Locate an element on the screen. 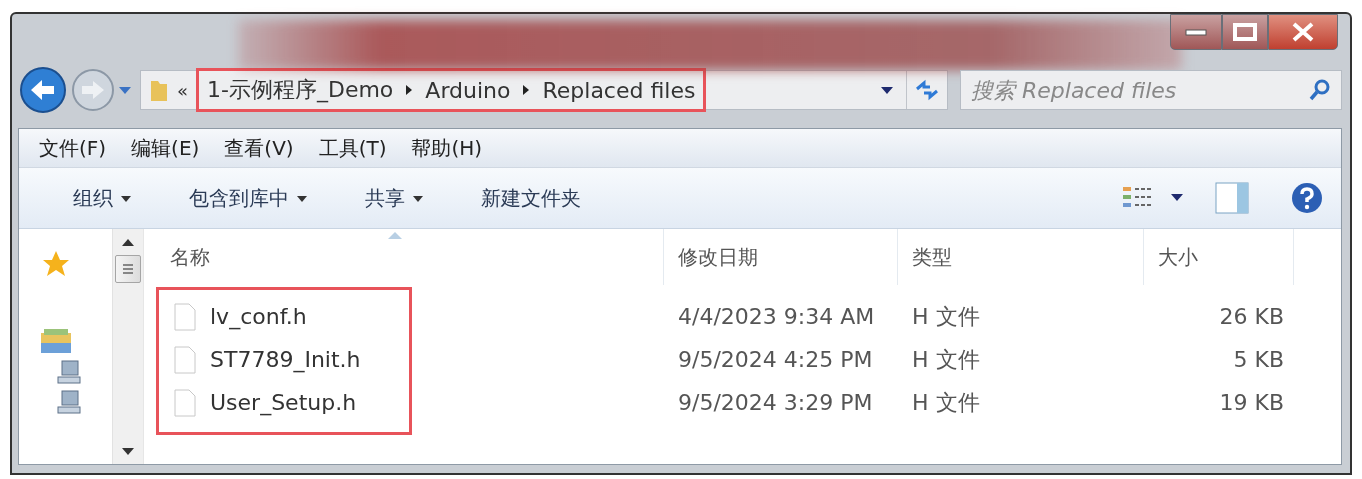 Image resolution: width=1362 pixels, height=479 pixels. column-header: 修改日期 is located at coordinates (781, 257).